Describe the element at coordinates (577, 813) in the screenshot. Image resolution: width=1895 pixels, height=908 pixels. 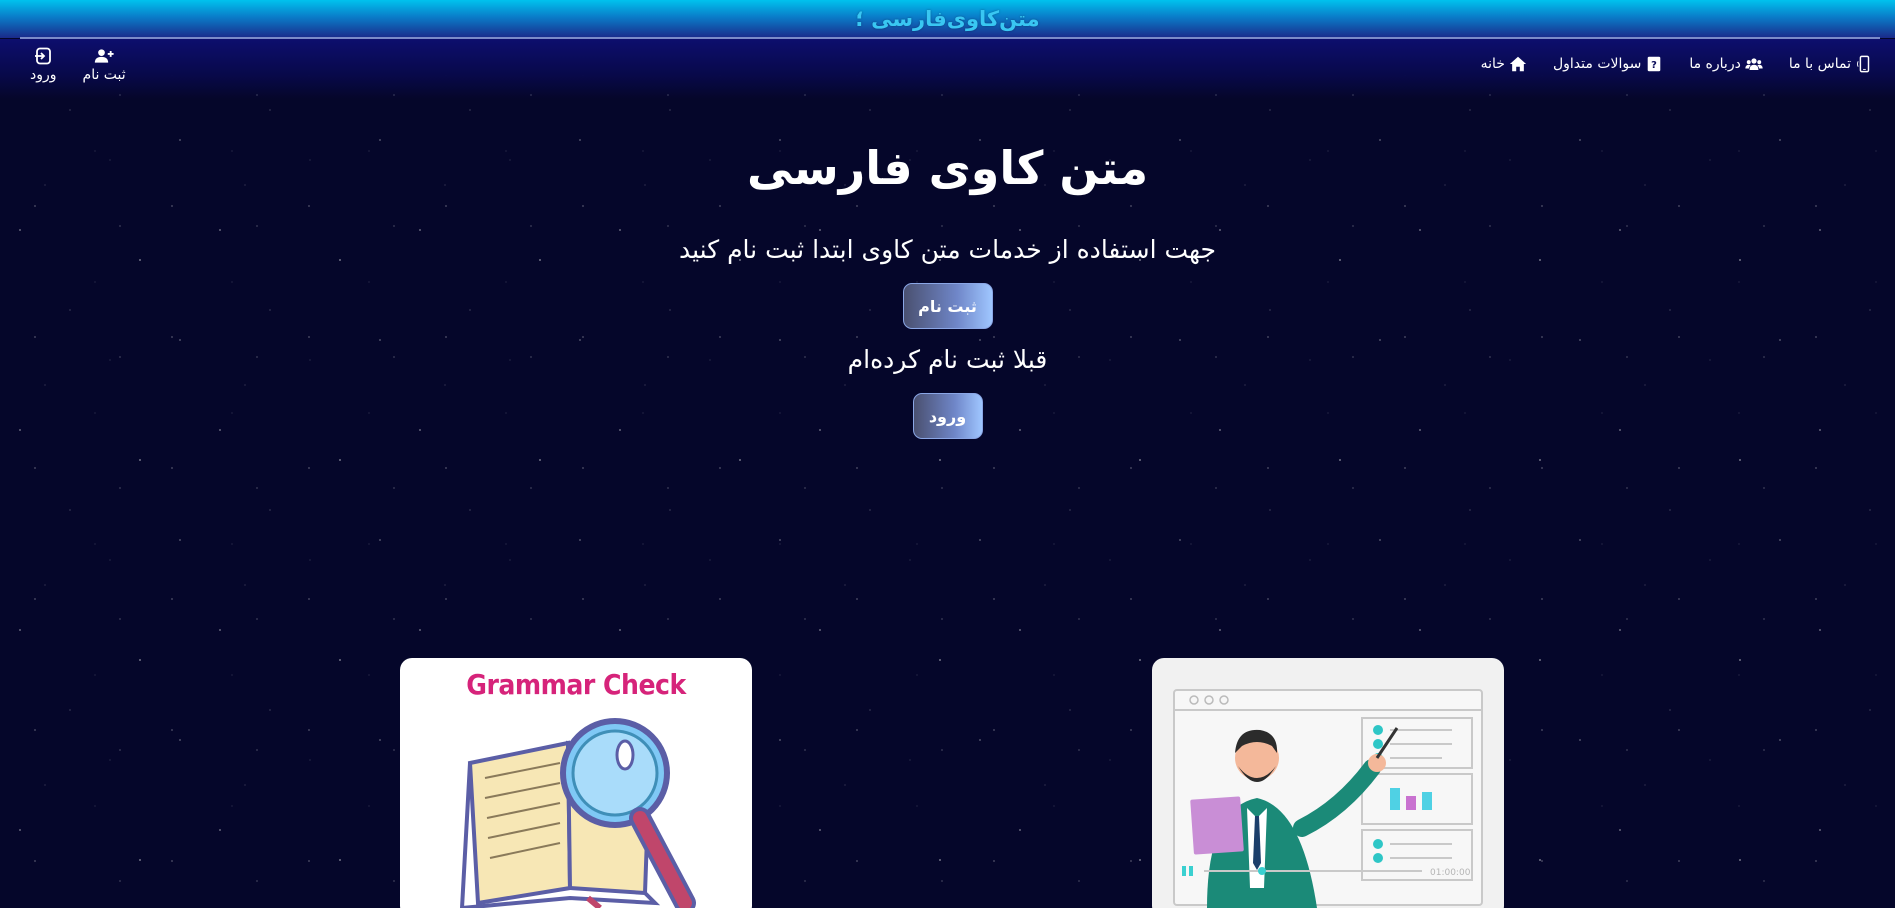
I see `book-magnifier-illustration` at that location.